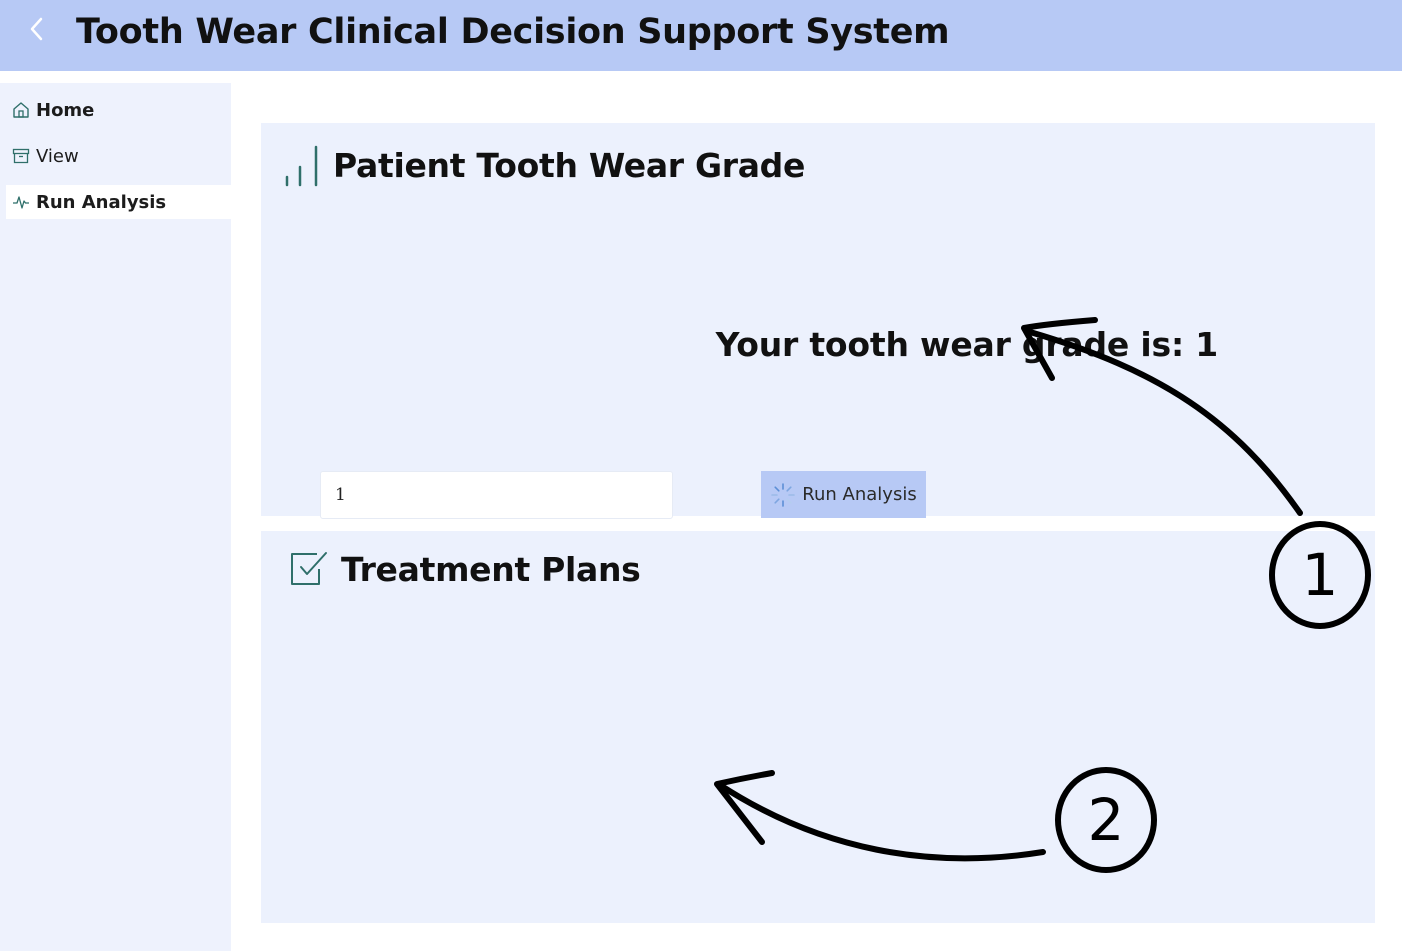 Image resolution: width=1402 pixels, height=951 pixels. Describe the element at coordinates (569, 165) in the screenshot. I see `grade-card-title: Patient Tooth Wear Grade` at that location.